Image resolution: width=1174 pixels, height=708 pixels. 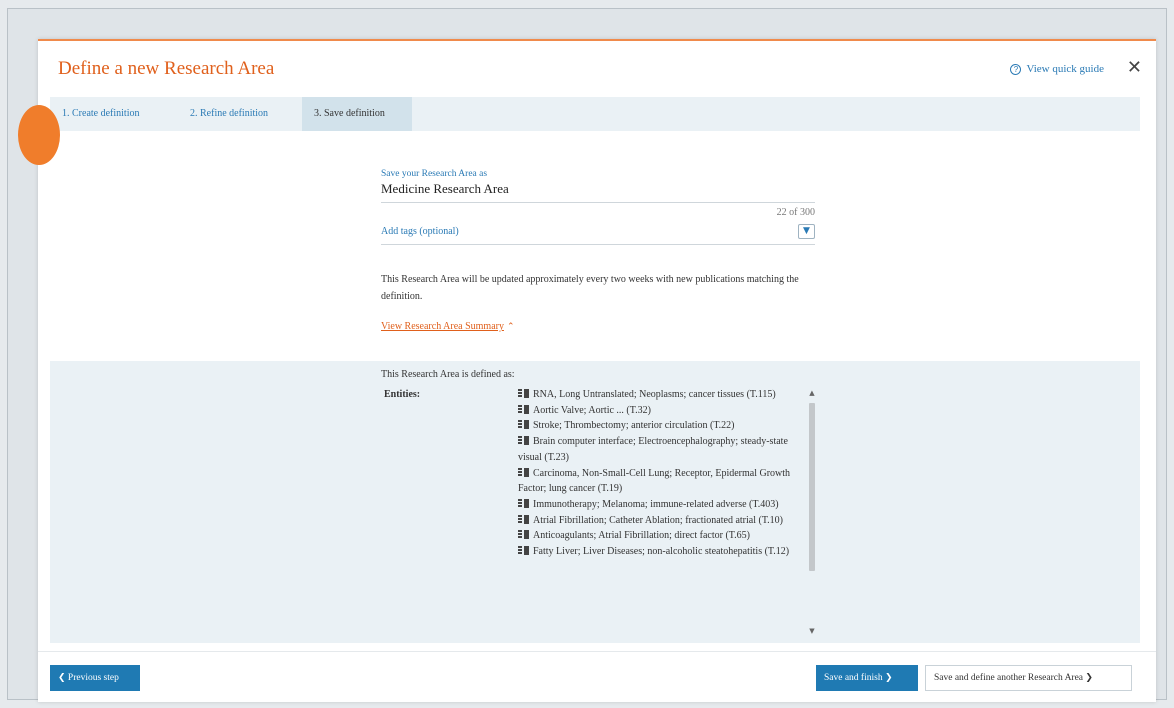 I want to click on step-marker-badge, so click(x=39, y=135).